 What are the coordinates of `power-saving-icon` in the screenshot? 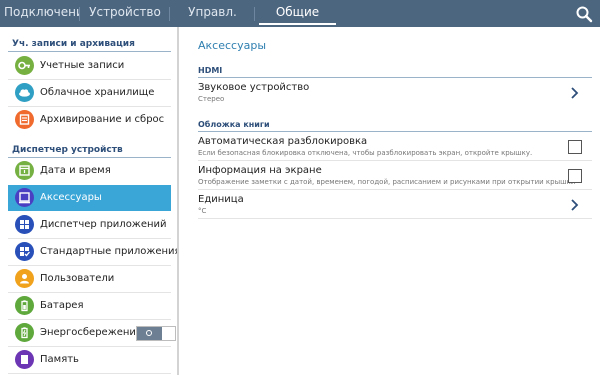 It's located at (24, 332).